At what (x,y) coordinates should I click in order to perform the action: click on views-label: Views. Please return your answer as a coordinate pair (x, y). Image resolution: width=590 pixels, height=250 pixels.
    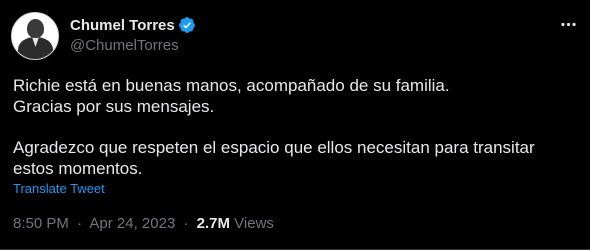
    Looking at the image, I should click on (254, 223).